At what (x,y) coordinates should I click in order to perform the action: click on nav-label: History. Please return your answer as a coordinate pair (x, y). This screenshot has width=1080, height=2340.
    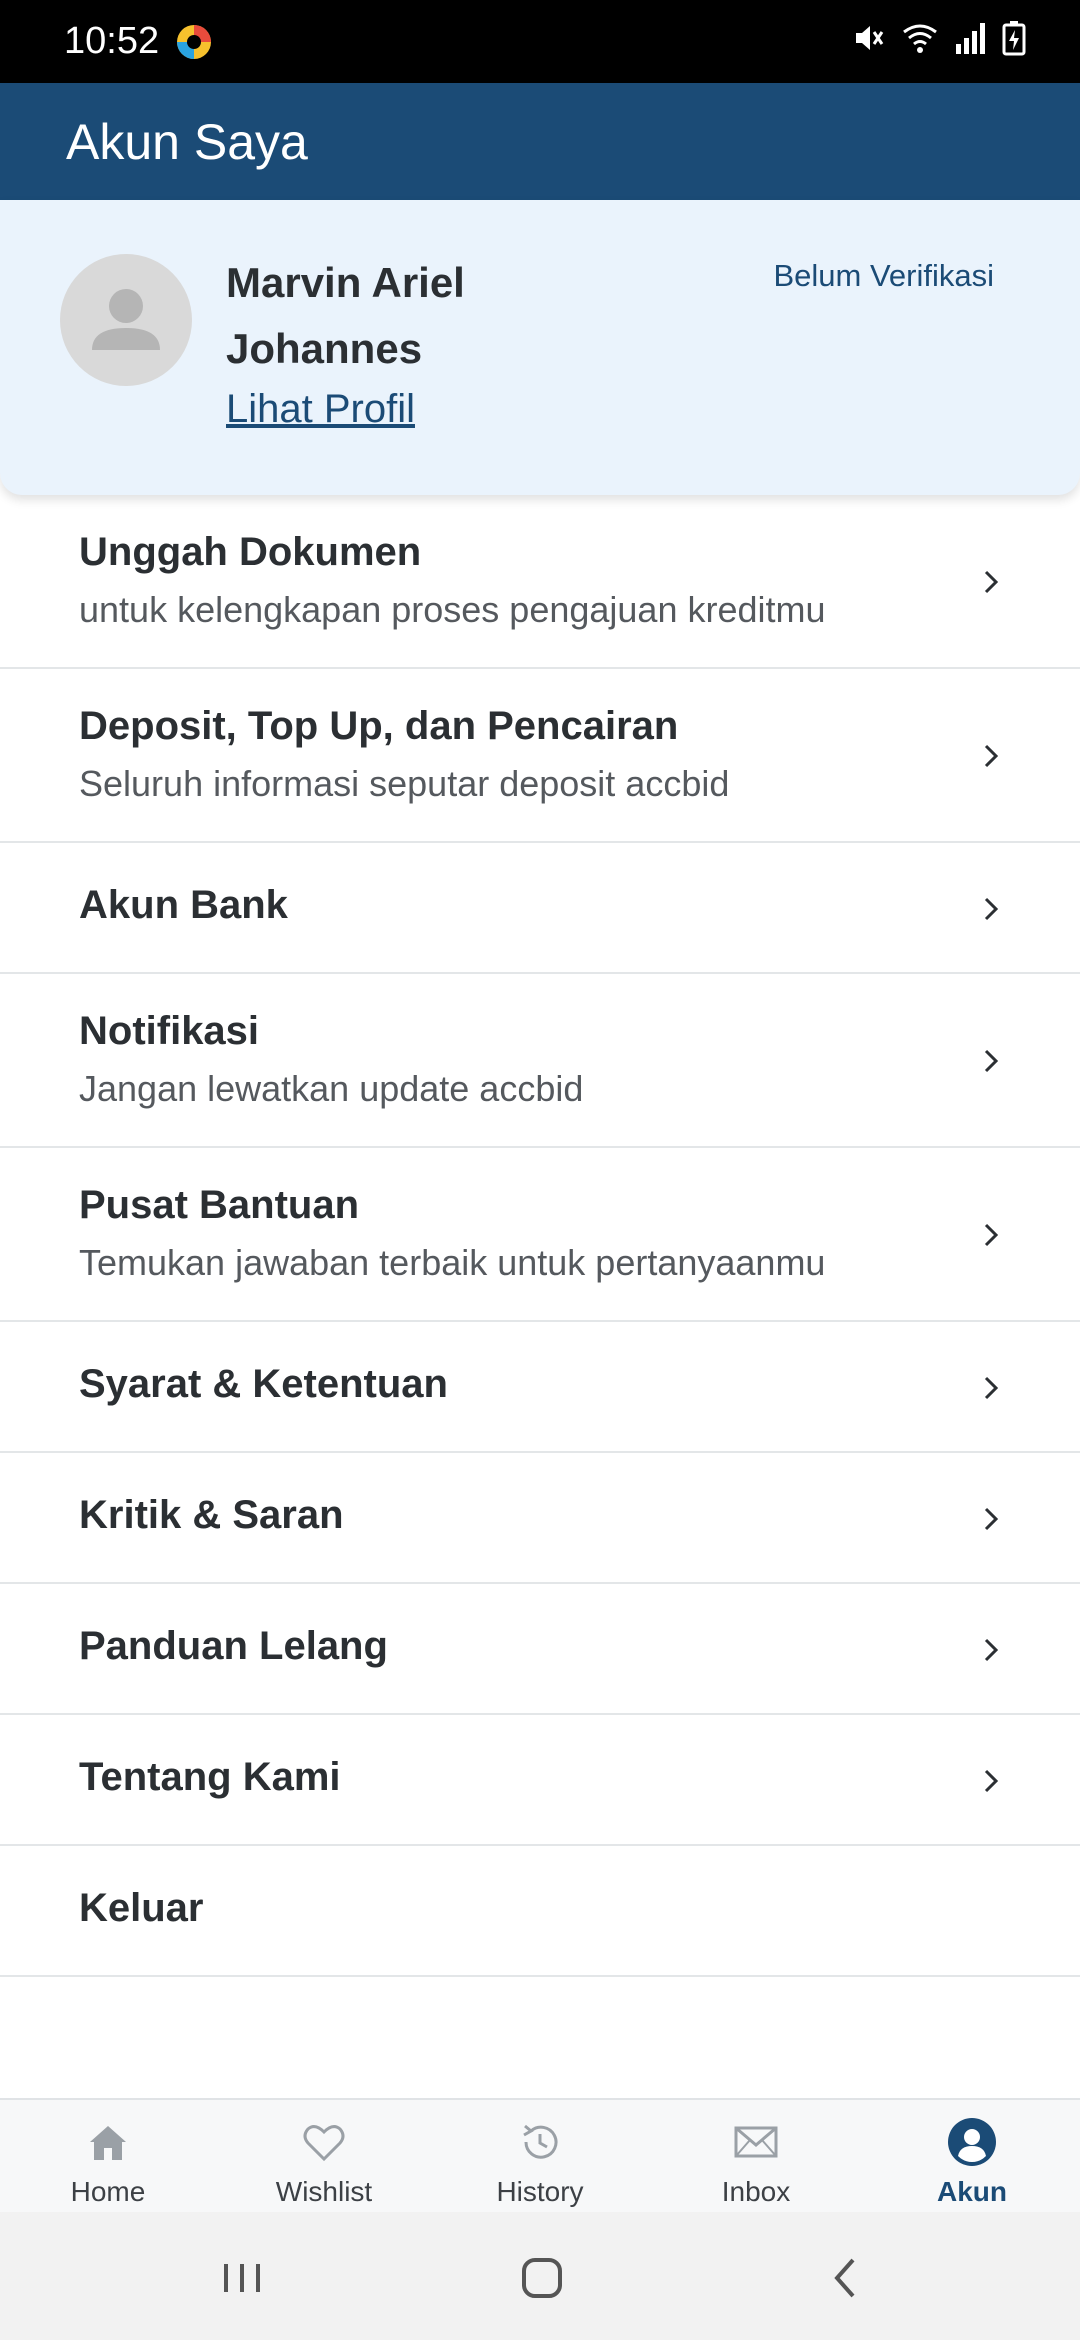
    Looking at the image, I should click on (540, 2191).